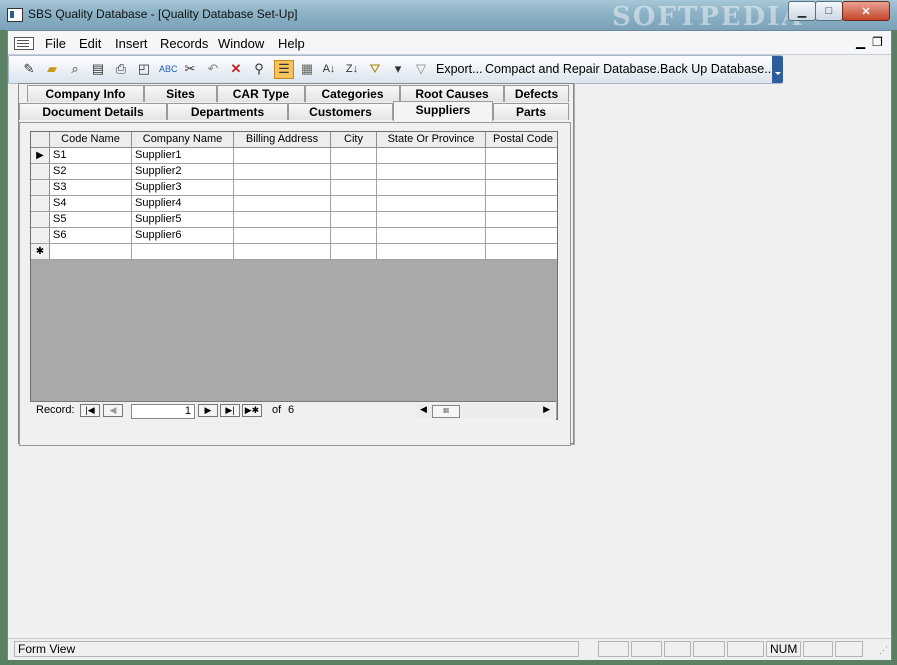 This screenshot has width=897, height=665. What do you see at coordinates (307, 69) in the screenshot?
I see `datasheet-icon: ▦` at bounding box center [307, 69].